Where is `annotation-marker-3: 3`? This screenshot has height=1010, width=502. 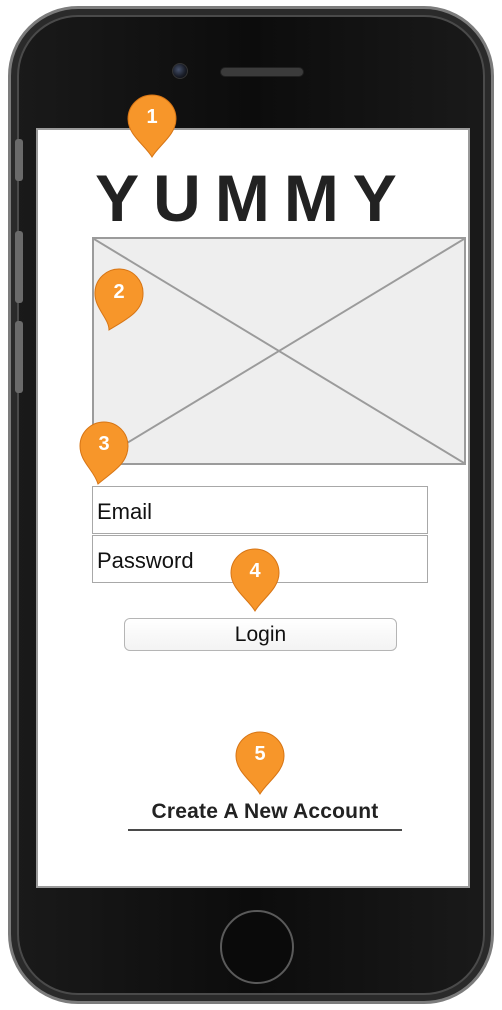 annotation-marker-3: 3 is located at coordinates (104, 453).